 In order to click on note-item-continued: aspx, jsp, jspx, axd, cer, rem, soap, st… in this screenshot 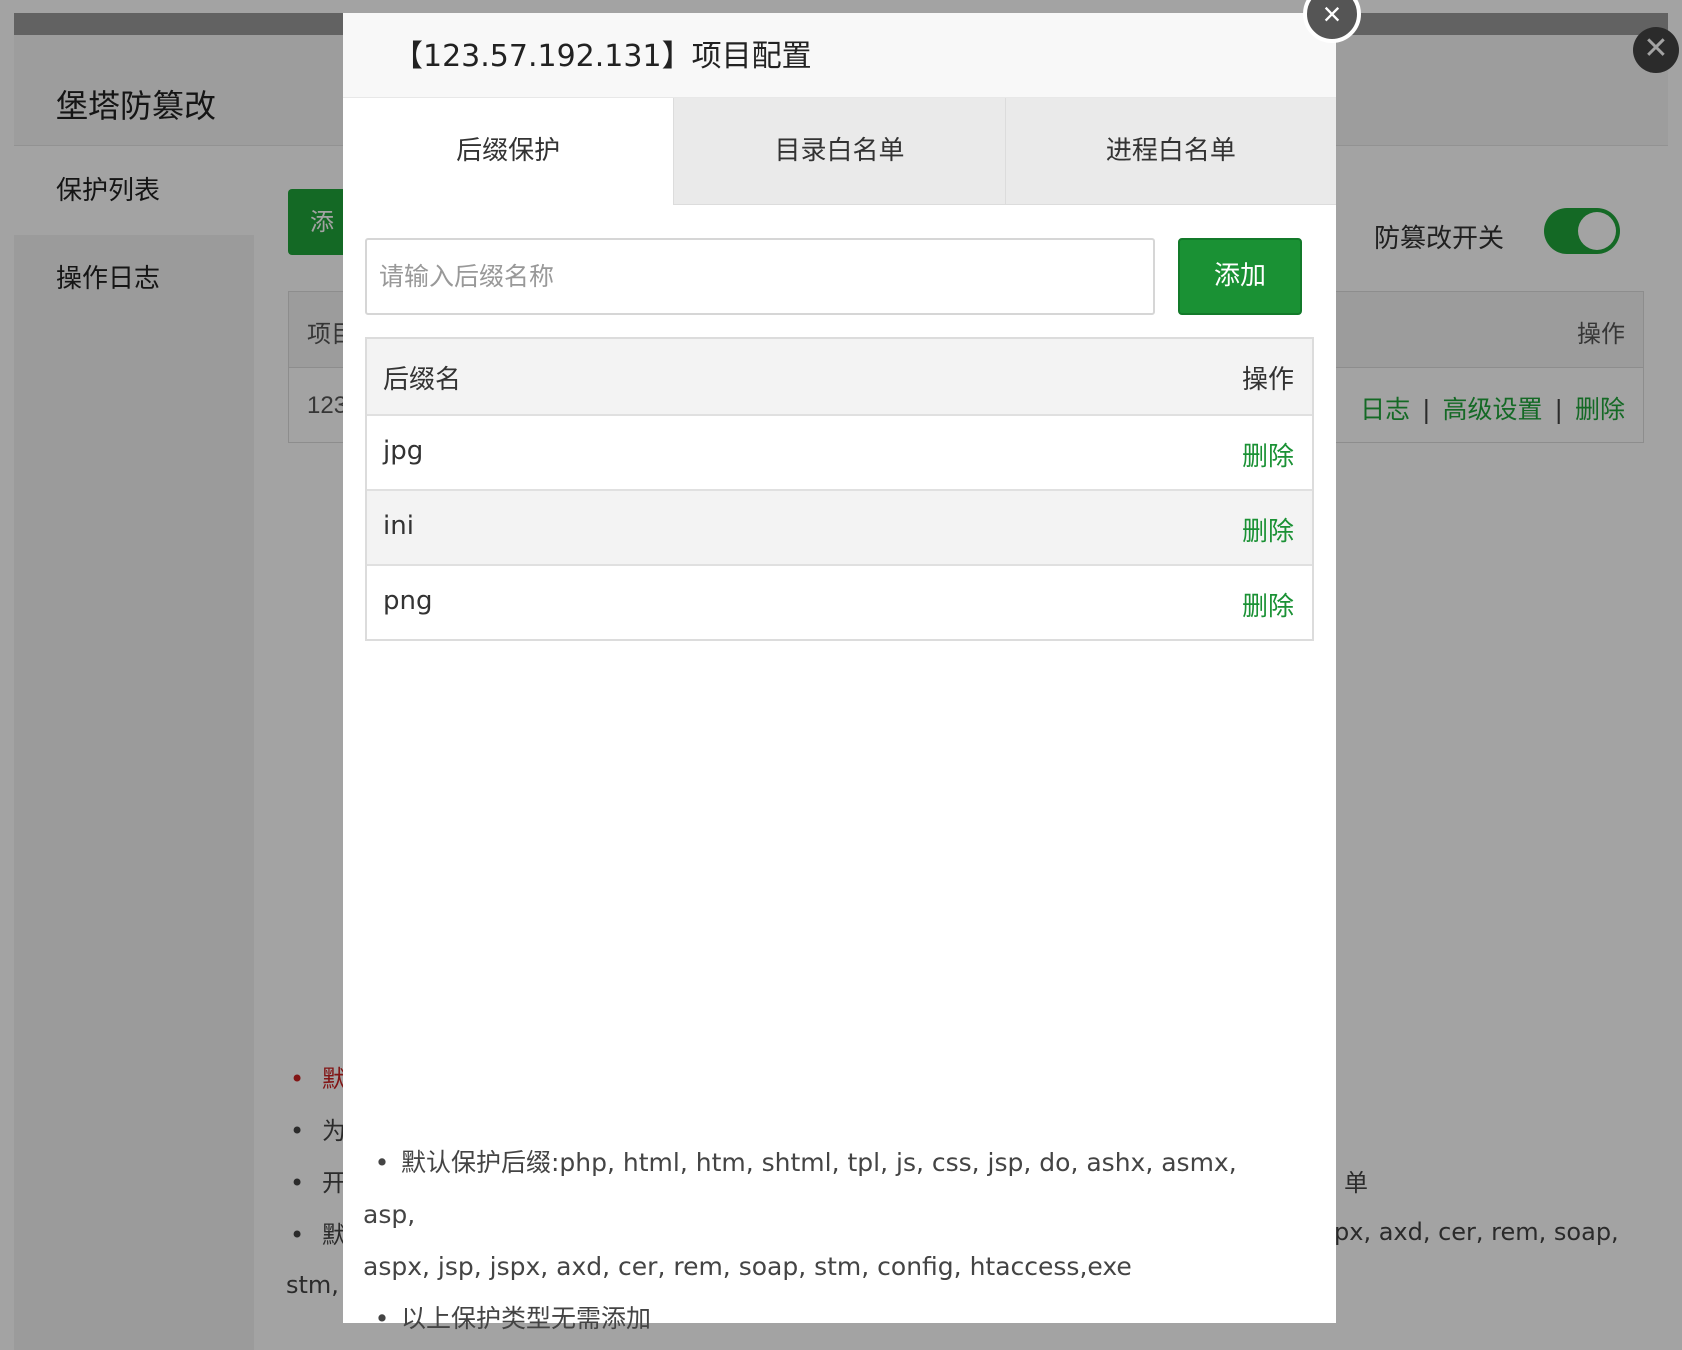, I will do `click(747, 1266)`.